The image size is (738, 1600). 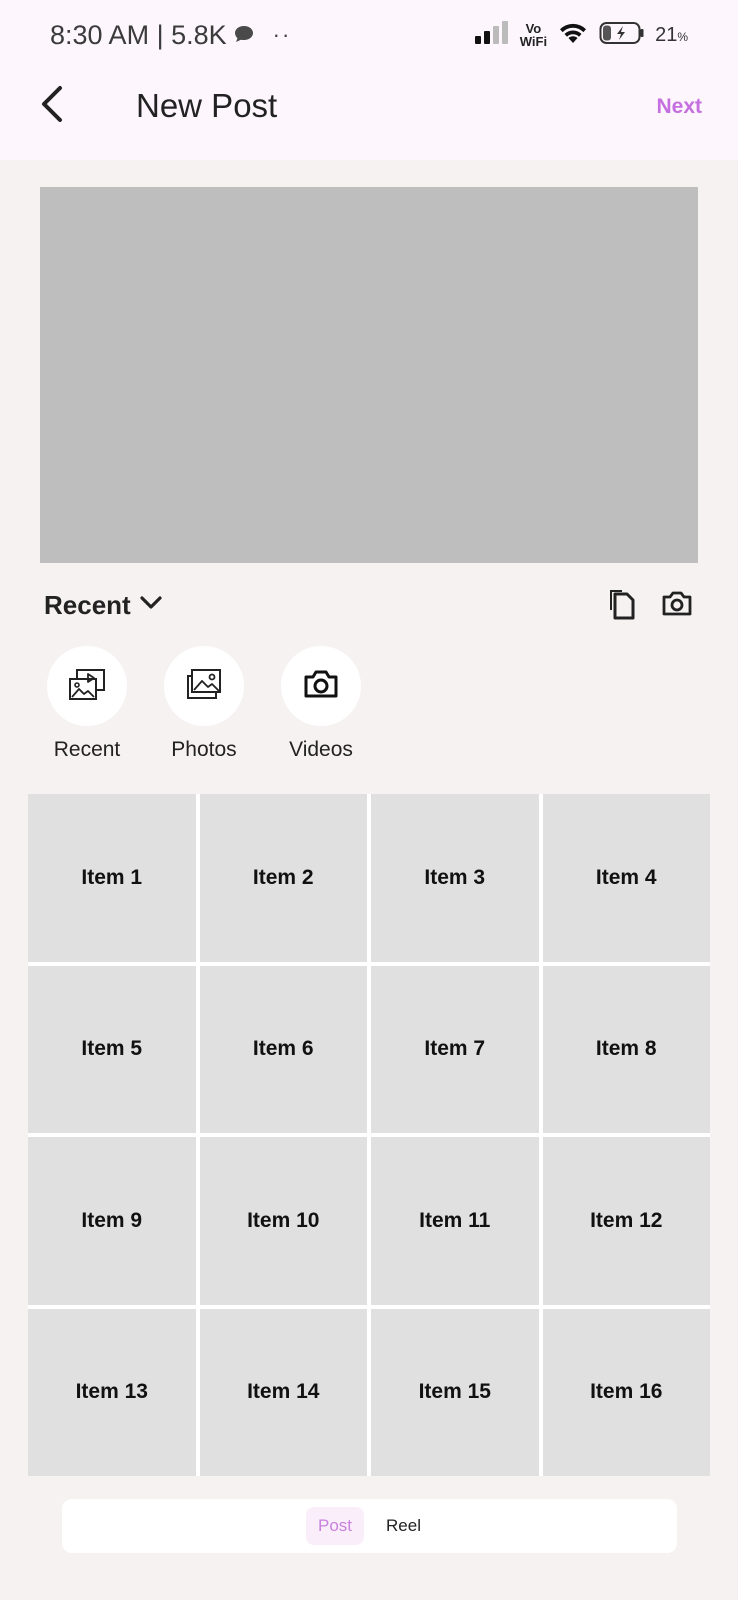 I want to click on battery-percent: 21%, so click(x=671, y=35).